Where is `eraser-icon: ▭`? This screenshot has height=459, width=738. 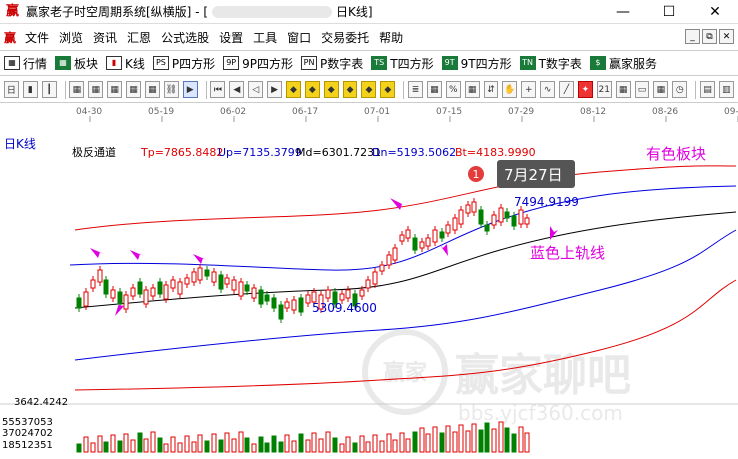 eraser-icon: ▭ is located at coordinates (642, 89).